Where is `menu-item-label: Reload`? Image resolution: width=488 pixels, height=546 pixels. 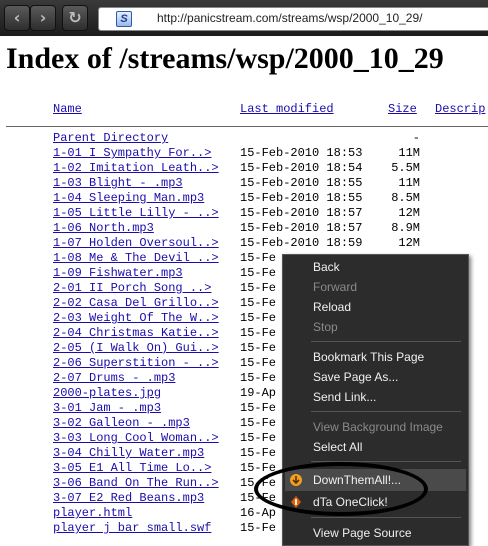 menu-item-label: Reload is located at coordinates (332, 307).